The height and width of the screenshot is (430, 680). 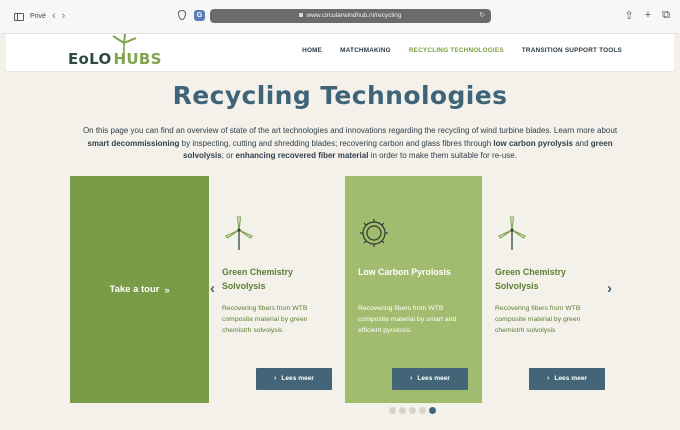 I want to click on sidebar-toggle-icon, so click(x=19, y=16).